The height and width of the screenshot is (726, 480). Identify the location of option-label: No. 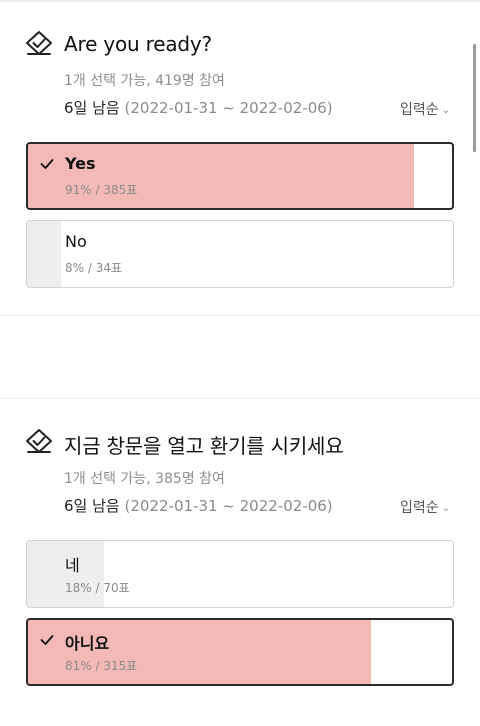
(76, 241).